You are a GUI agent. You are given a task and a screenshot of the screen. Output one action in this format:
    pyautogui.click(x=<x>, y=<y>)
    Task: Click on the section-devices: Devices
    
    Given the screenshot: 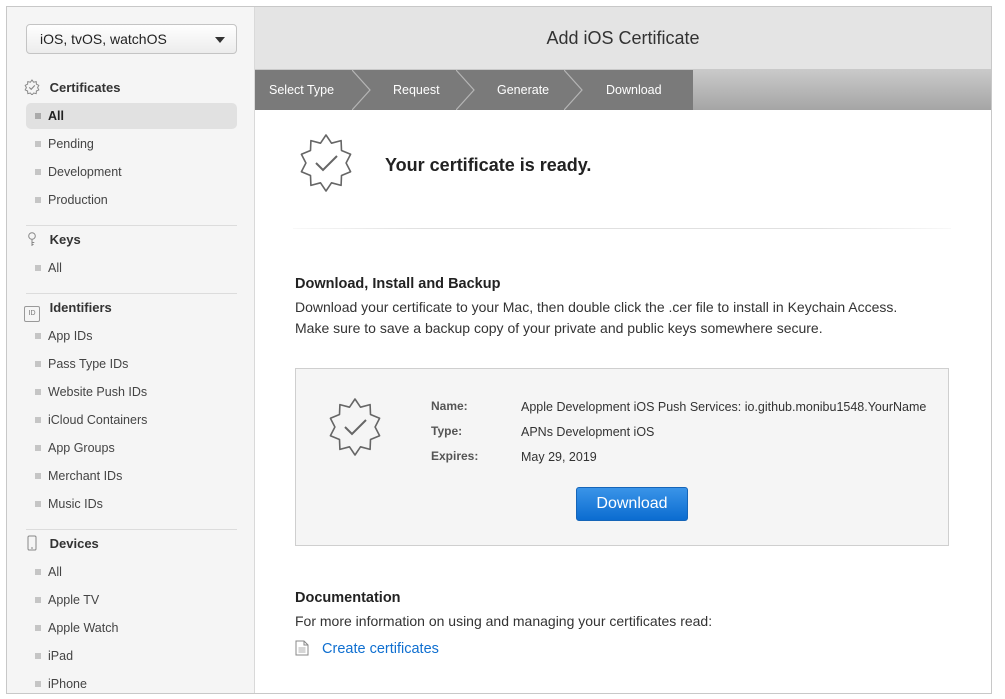 What is the action you would take?
    pyautogui.click(x=61, y=544)
    